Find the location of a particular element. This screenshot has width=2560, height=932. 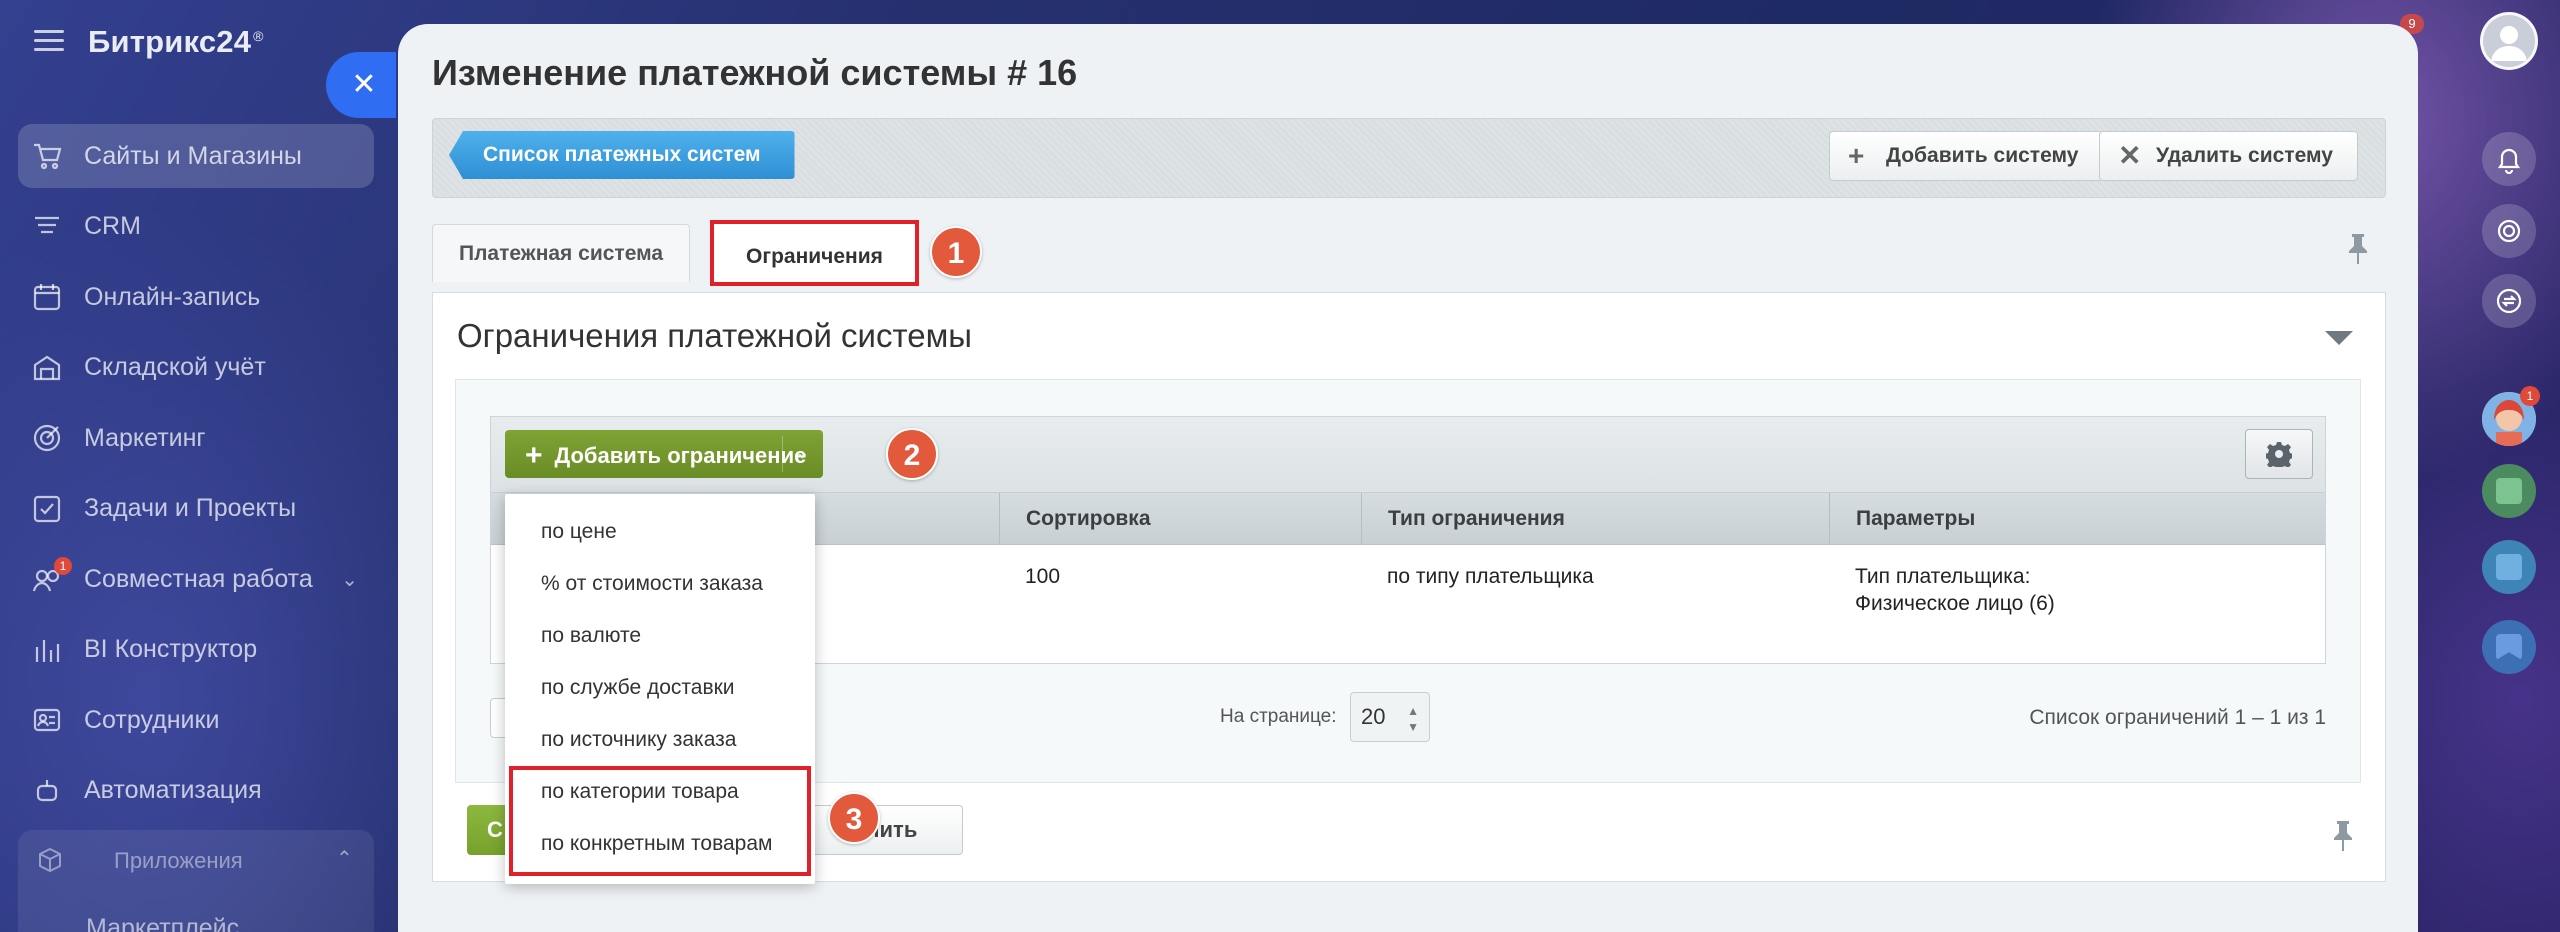

payment-systems-list-button: Список платежных систем is located at coordinates (622, 155).